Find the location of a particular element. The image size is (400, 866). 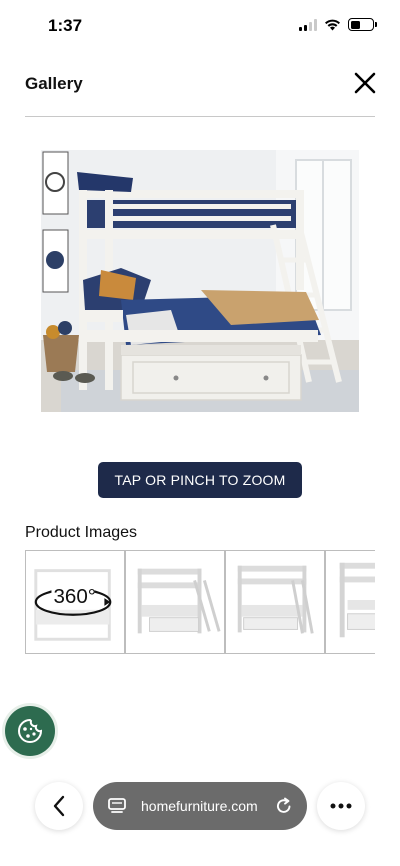

close-icon is located at coordinates (365, 83).